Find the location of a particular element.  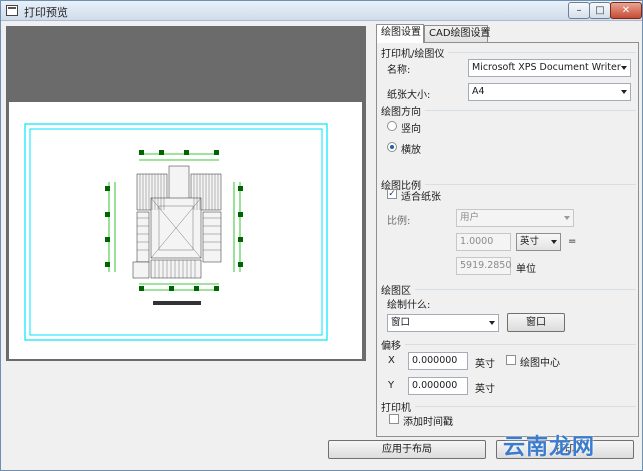

title-bar: 打印预览 – □ ✕ is located at coordinates (321, 11).